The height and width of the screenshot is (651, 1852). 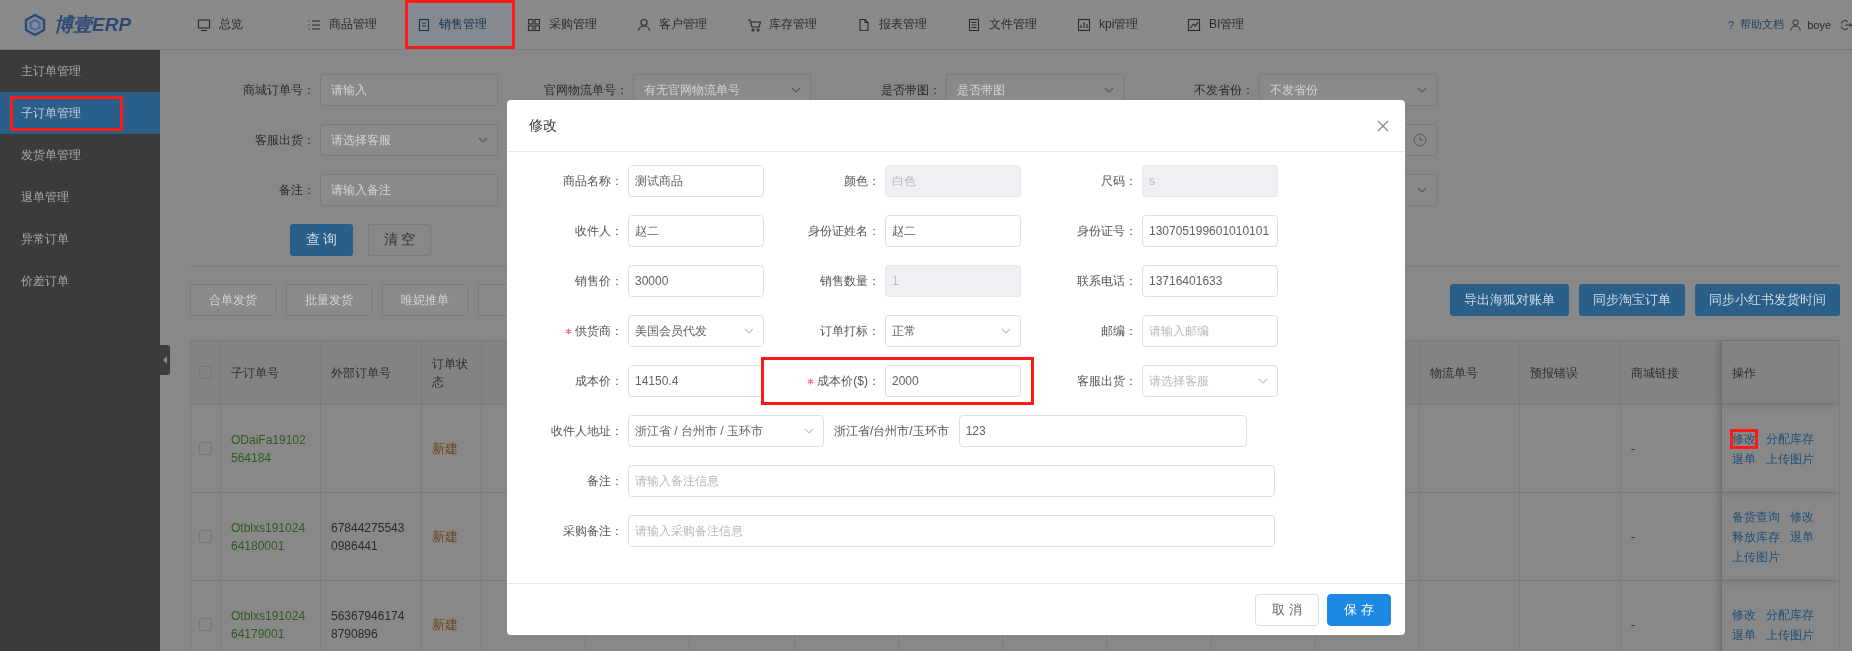 I want to click on save-button: 保 存, so click(x=1359, y=609).